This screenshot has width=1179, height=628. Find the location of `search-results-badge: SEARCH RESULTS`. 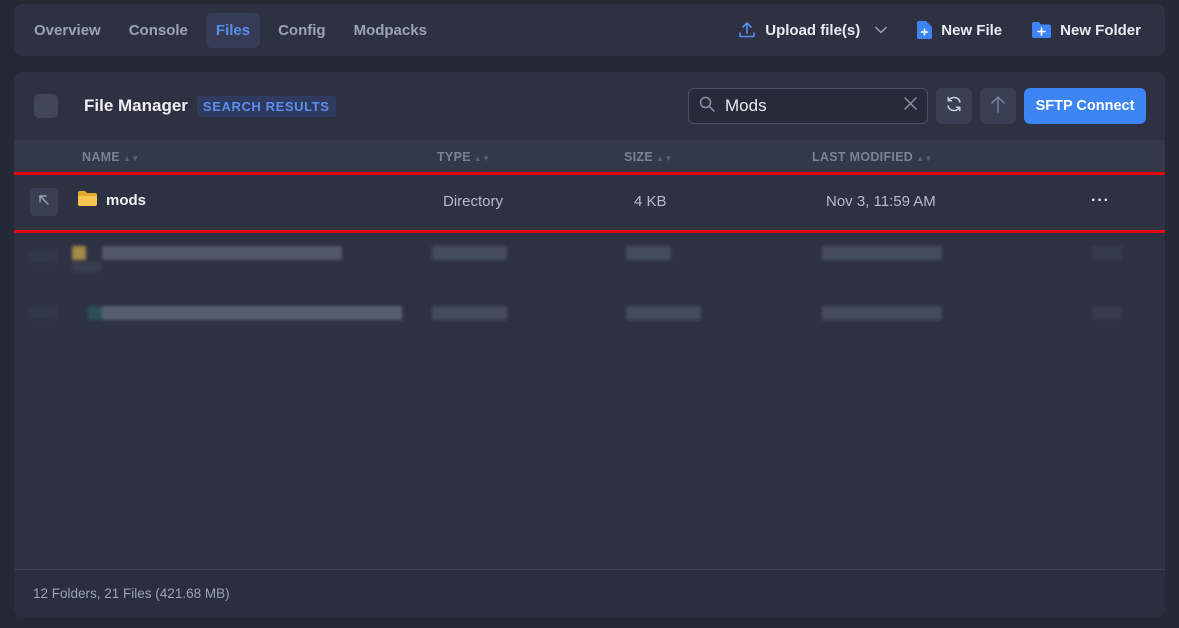

search-results-badge: SEARCH RESULTS is located at coordinates (266, 106).